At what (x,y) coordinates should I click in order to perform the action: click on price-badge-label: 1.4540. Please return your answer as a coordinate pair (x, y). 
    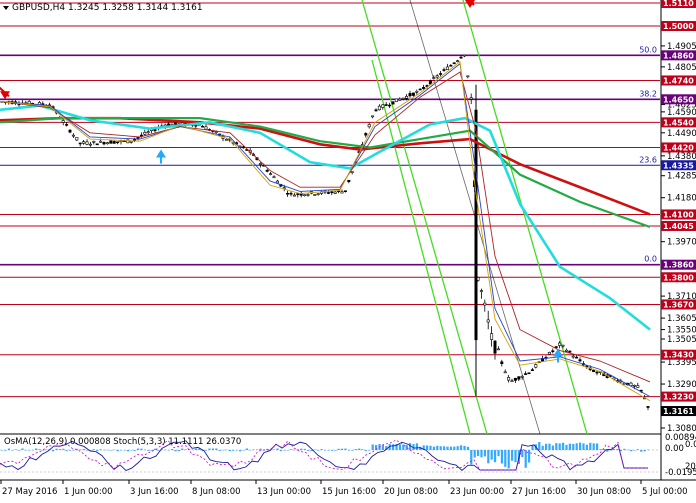
    Looking at the image, I should click on (678, 122).